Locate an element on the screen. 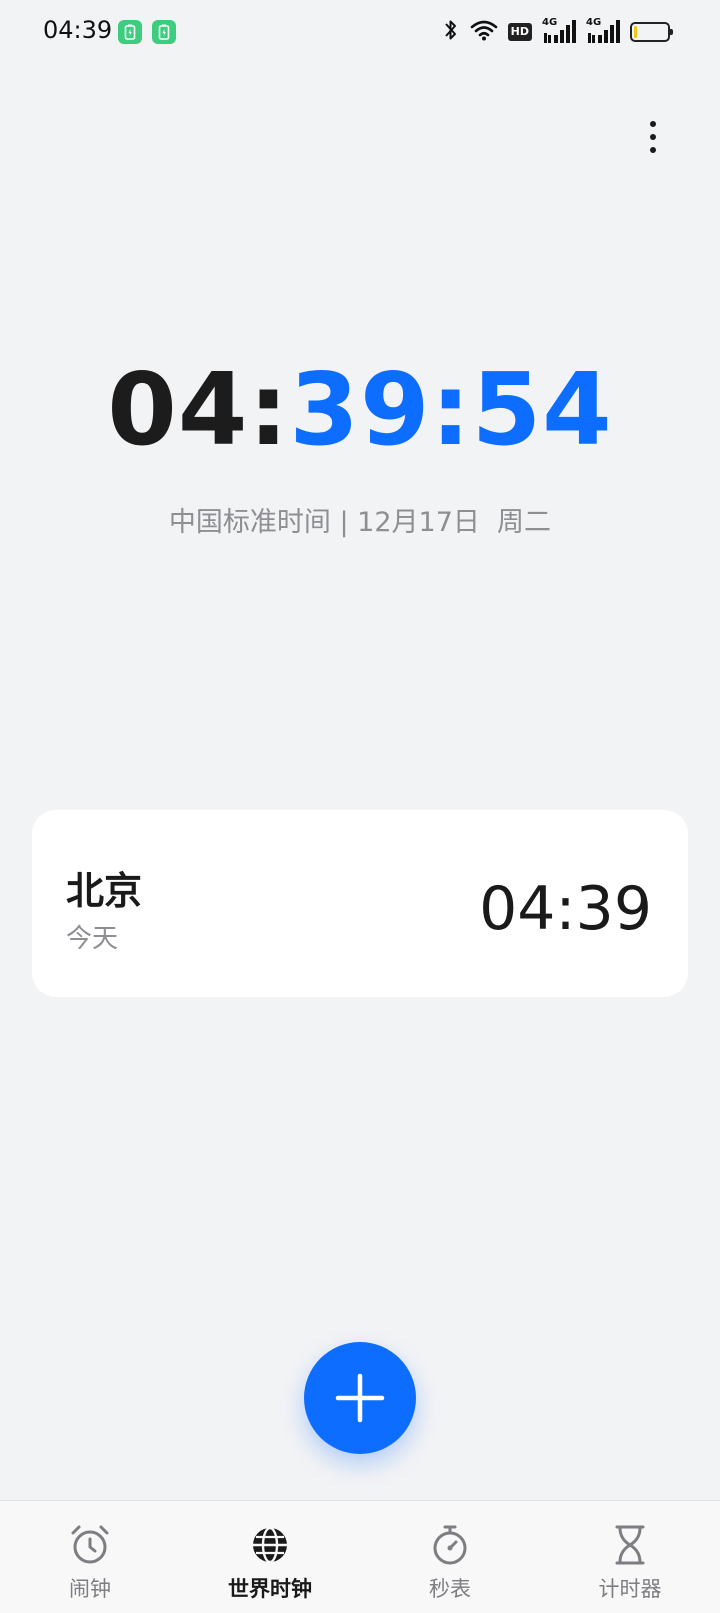 This screenshot has width=720, height=1613. status-bar: 04:39 HD 4G 4G is located at coordinates (360, 32).